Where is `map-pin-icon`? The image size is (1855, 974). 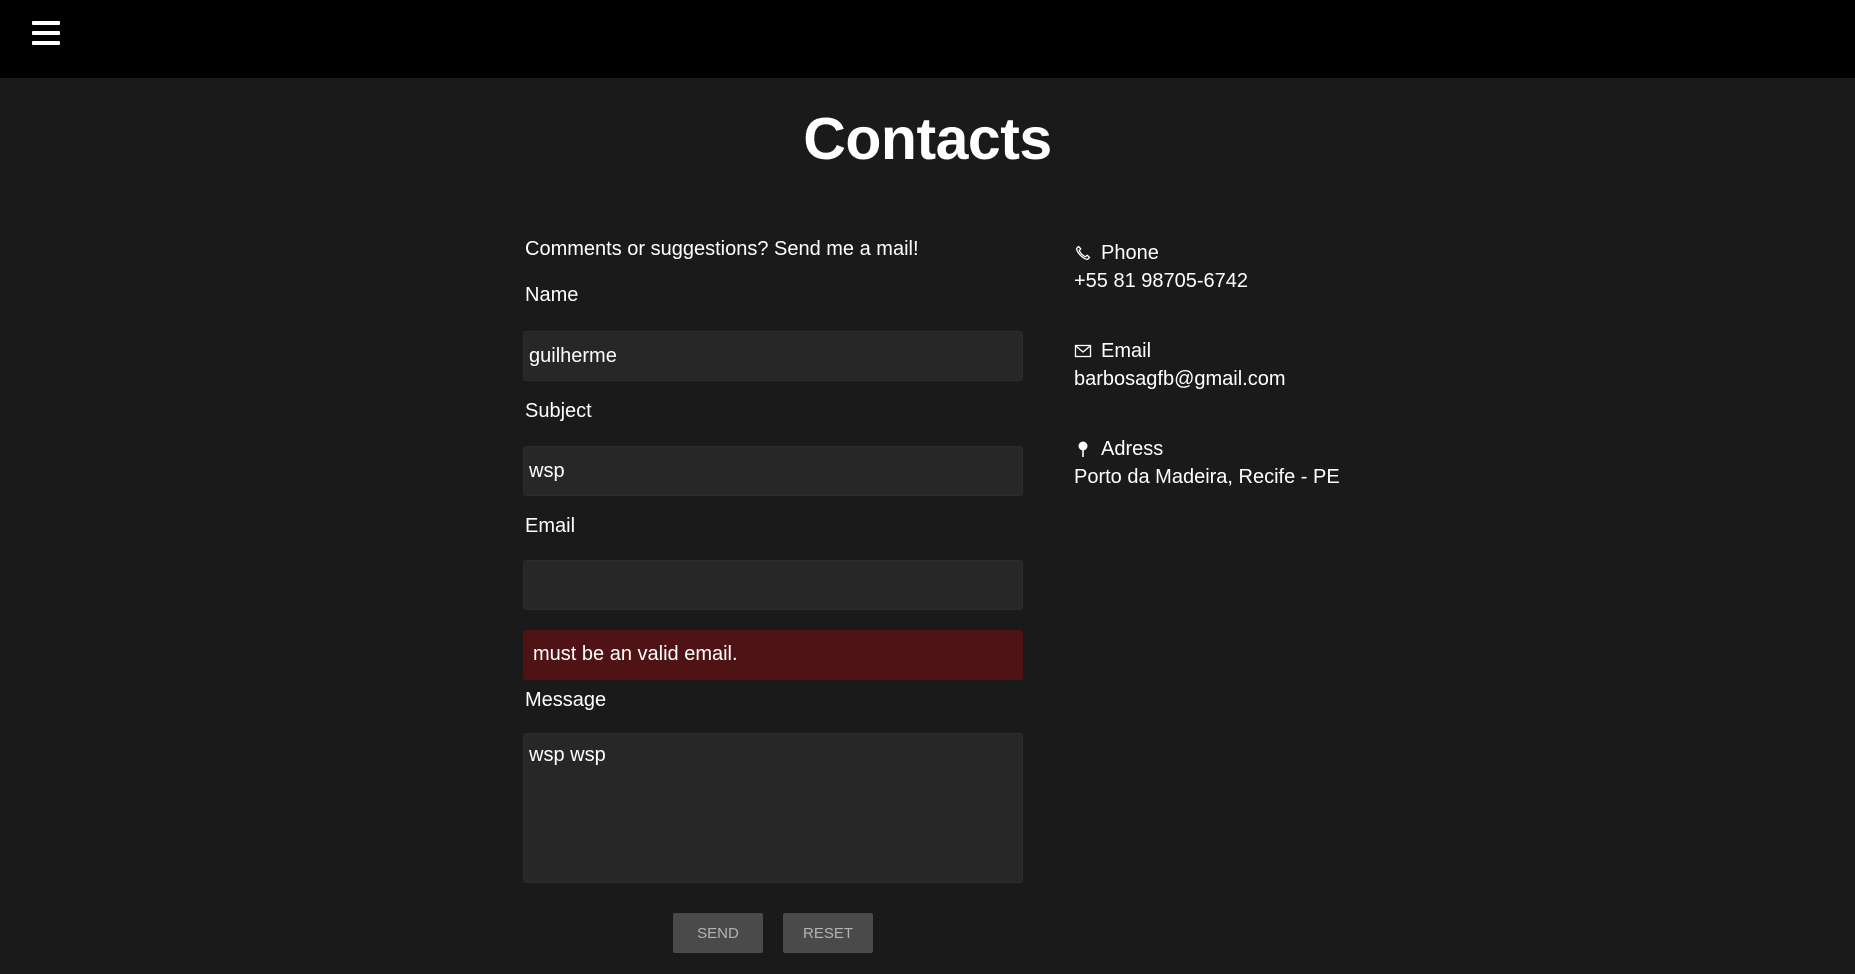
map-pin-icon is located at coordinates (1083, 449).